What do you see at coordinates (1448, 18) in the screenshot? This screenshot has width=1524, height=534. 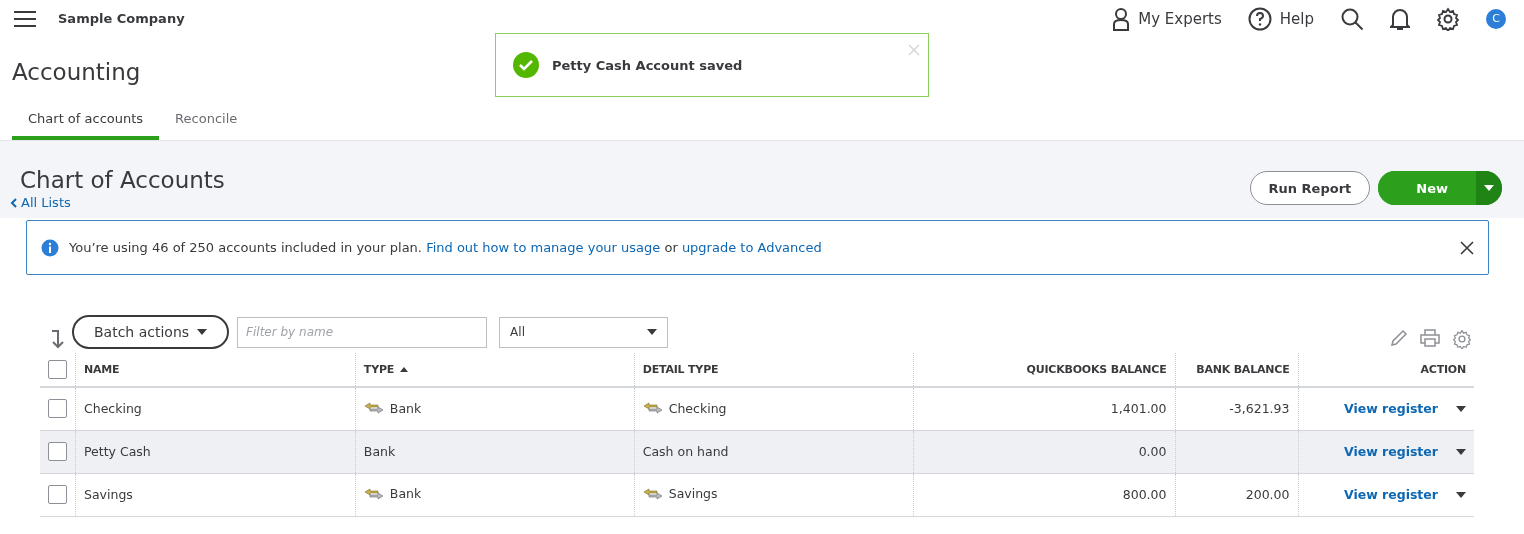 I see `settings-icon` at bounding box center [1448, 18].